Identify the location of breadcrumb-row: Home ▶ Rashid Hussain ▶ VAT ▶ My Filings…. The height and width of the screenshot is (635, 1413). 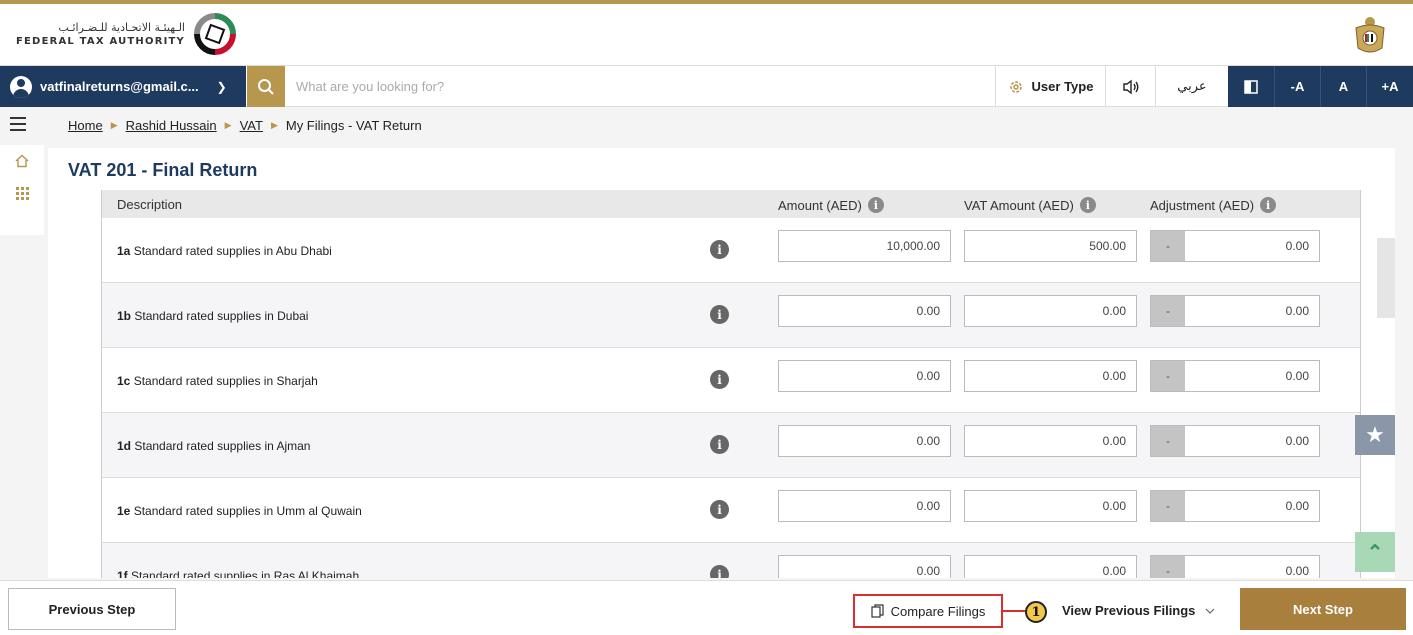
(706, 126).